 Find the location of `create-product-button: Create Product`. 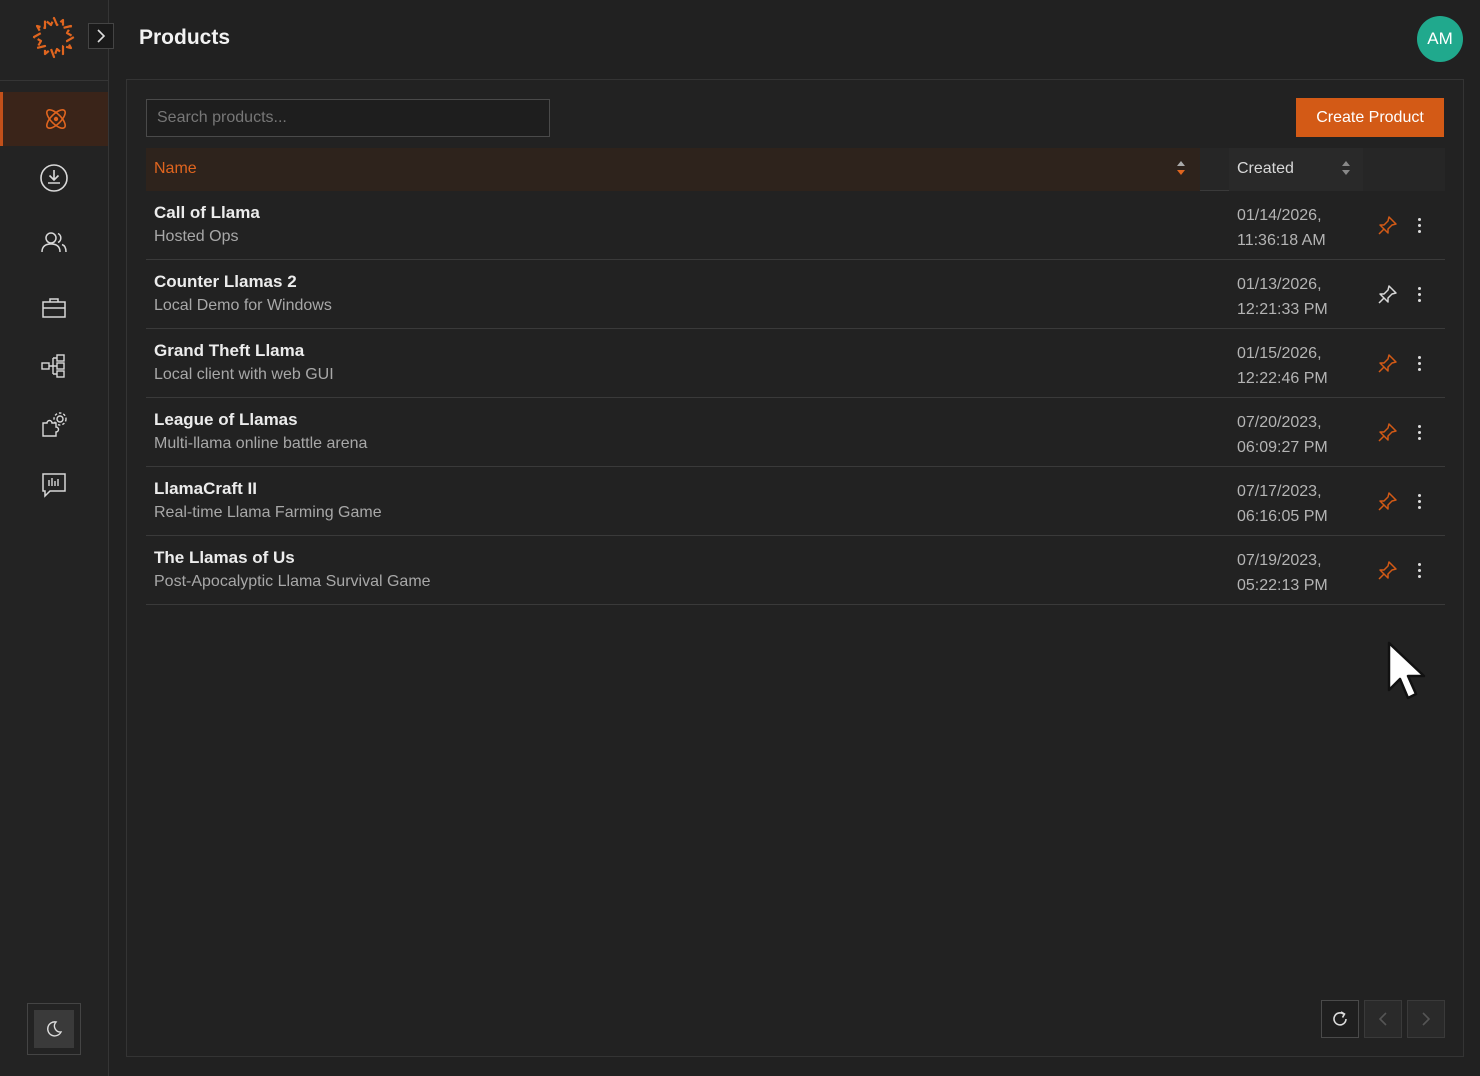

create-product-button: Create Product is located at coordinates (1370, 117).